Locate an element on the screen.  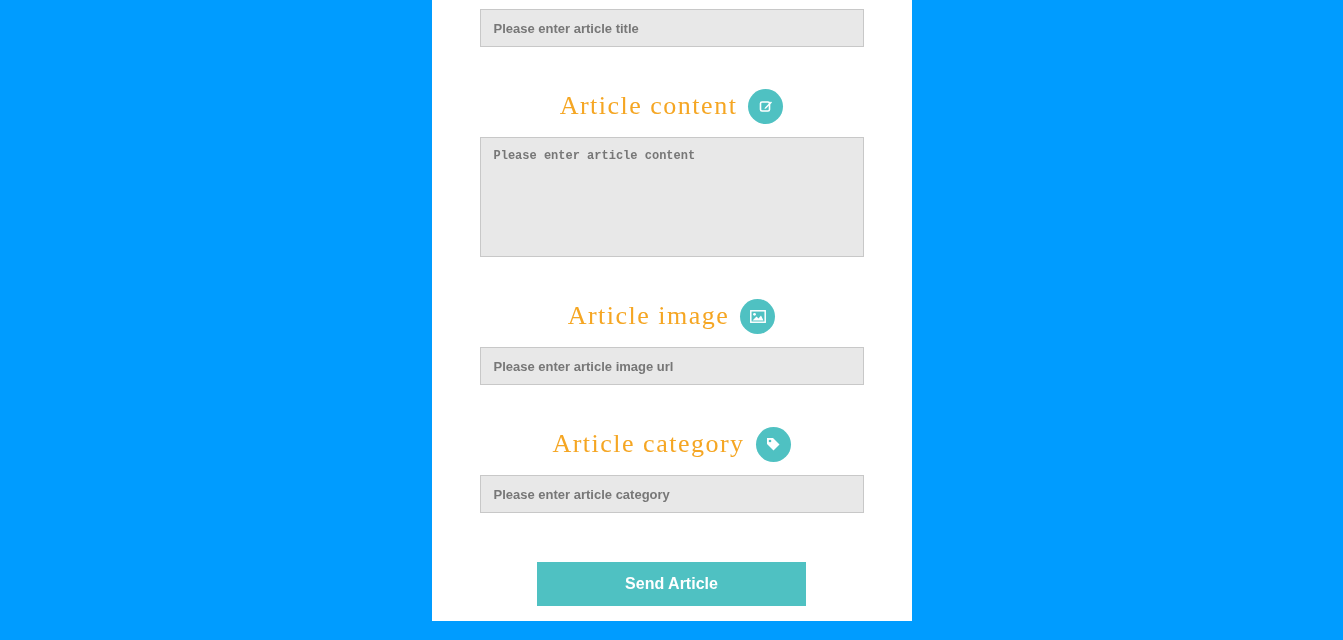
content-textarea: Please enter article content is located at coordinates (671, 197).